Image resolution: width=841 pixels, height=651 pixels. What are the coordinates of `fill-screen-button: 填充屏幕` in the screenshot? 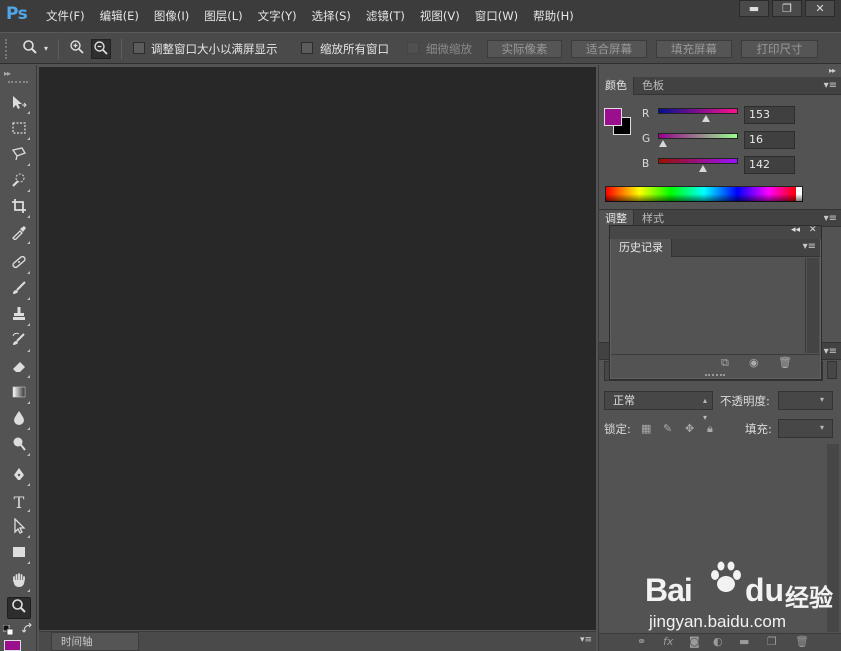 It's located at (694, 49).